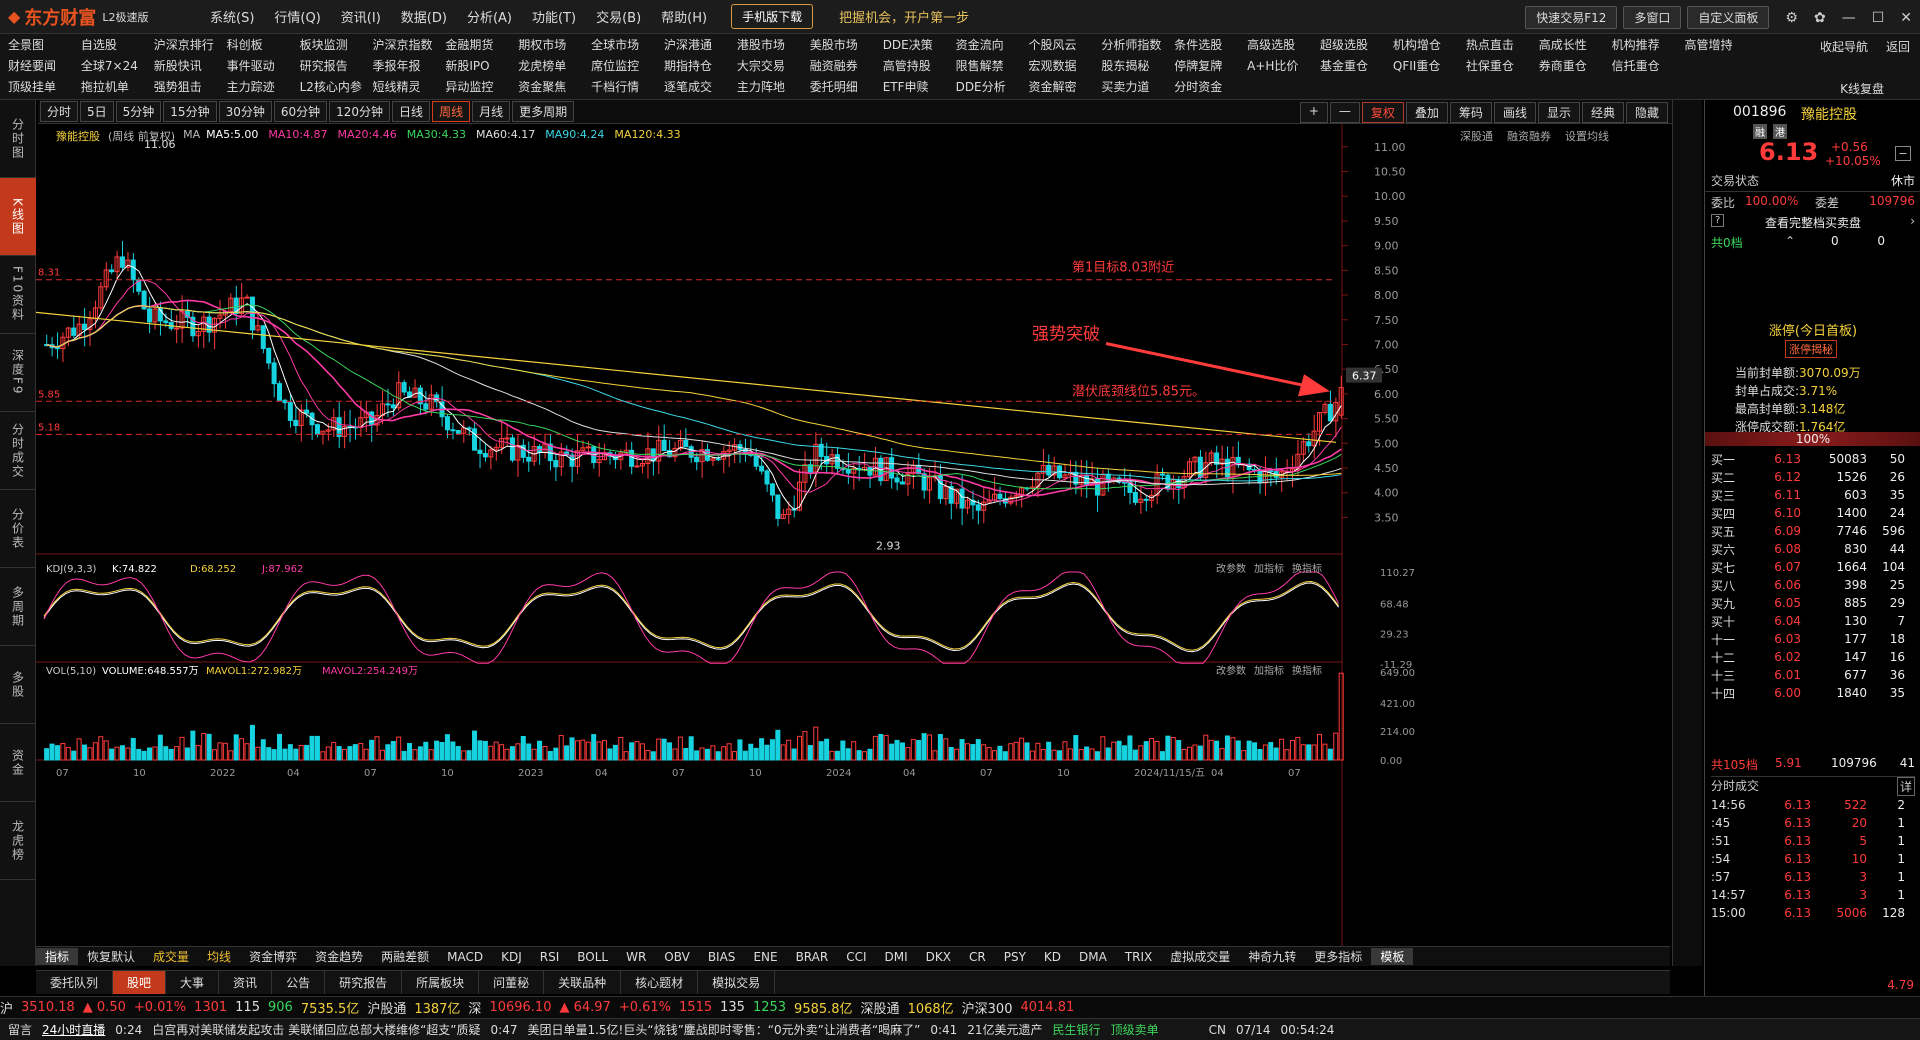 The width and height of the screenshot is (1920, 1040). I want to click on nav-row1-21: 高成长性, so click(1575, 46).